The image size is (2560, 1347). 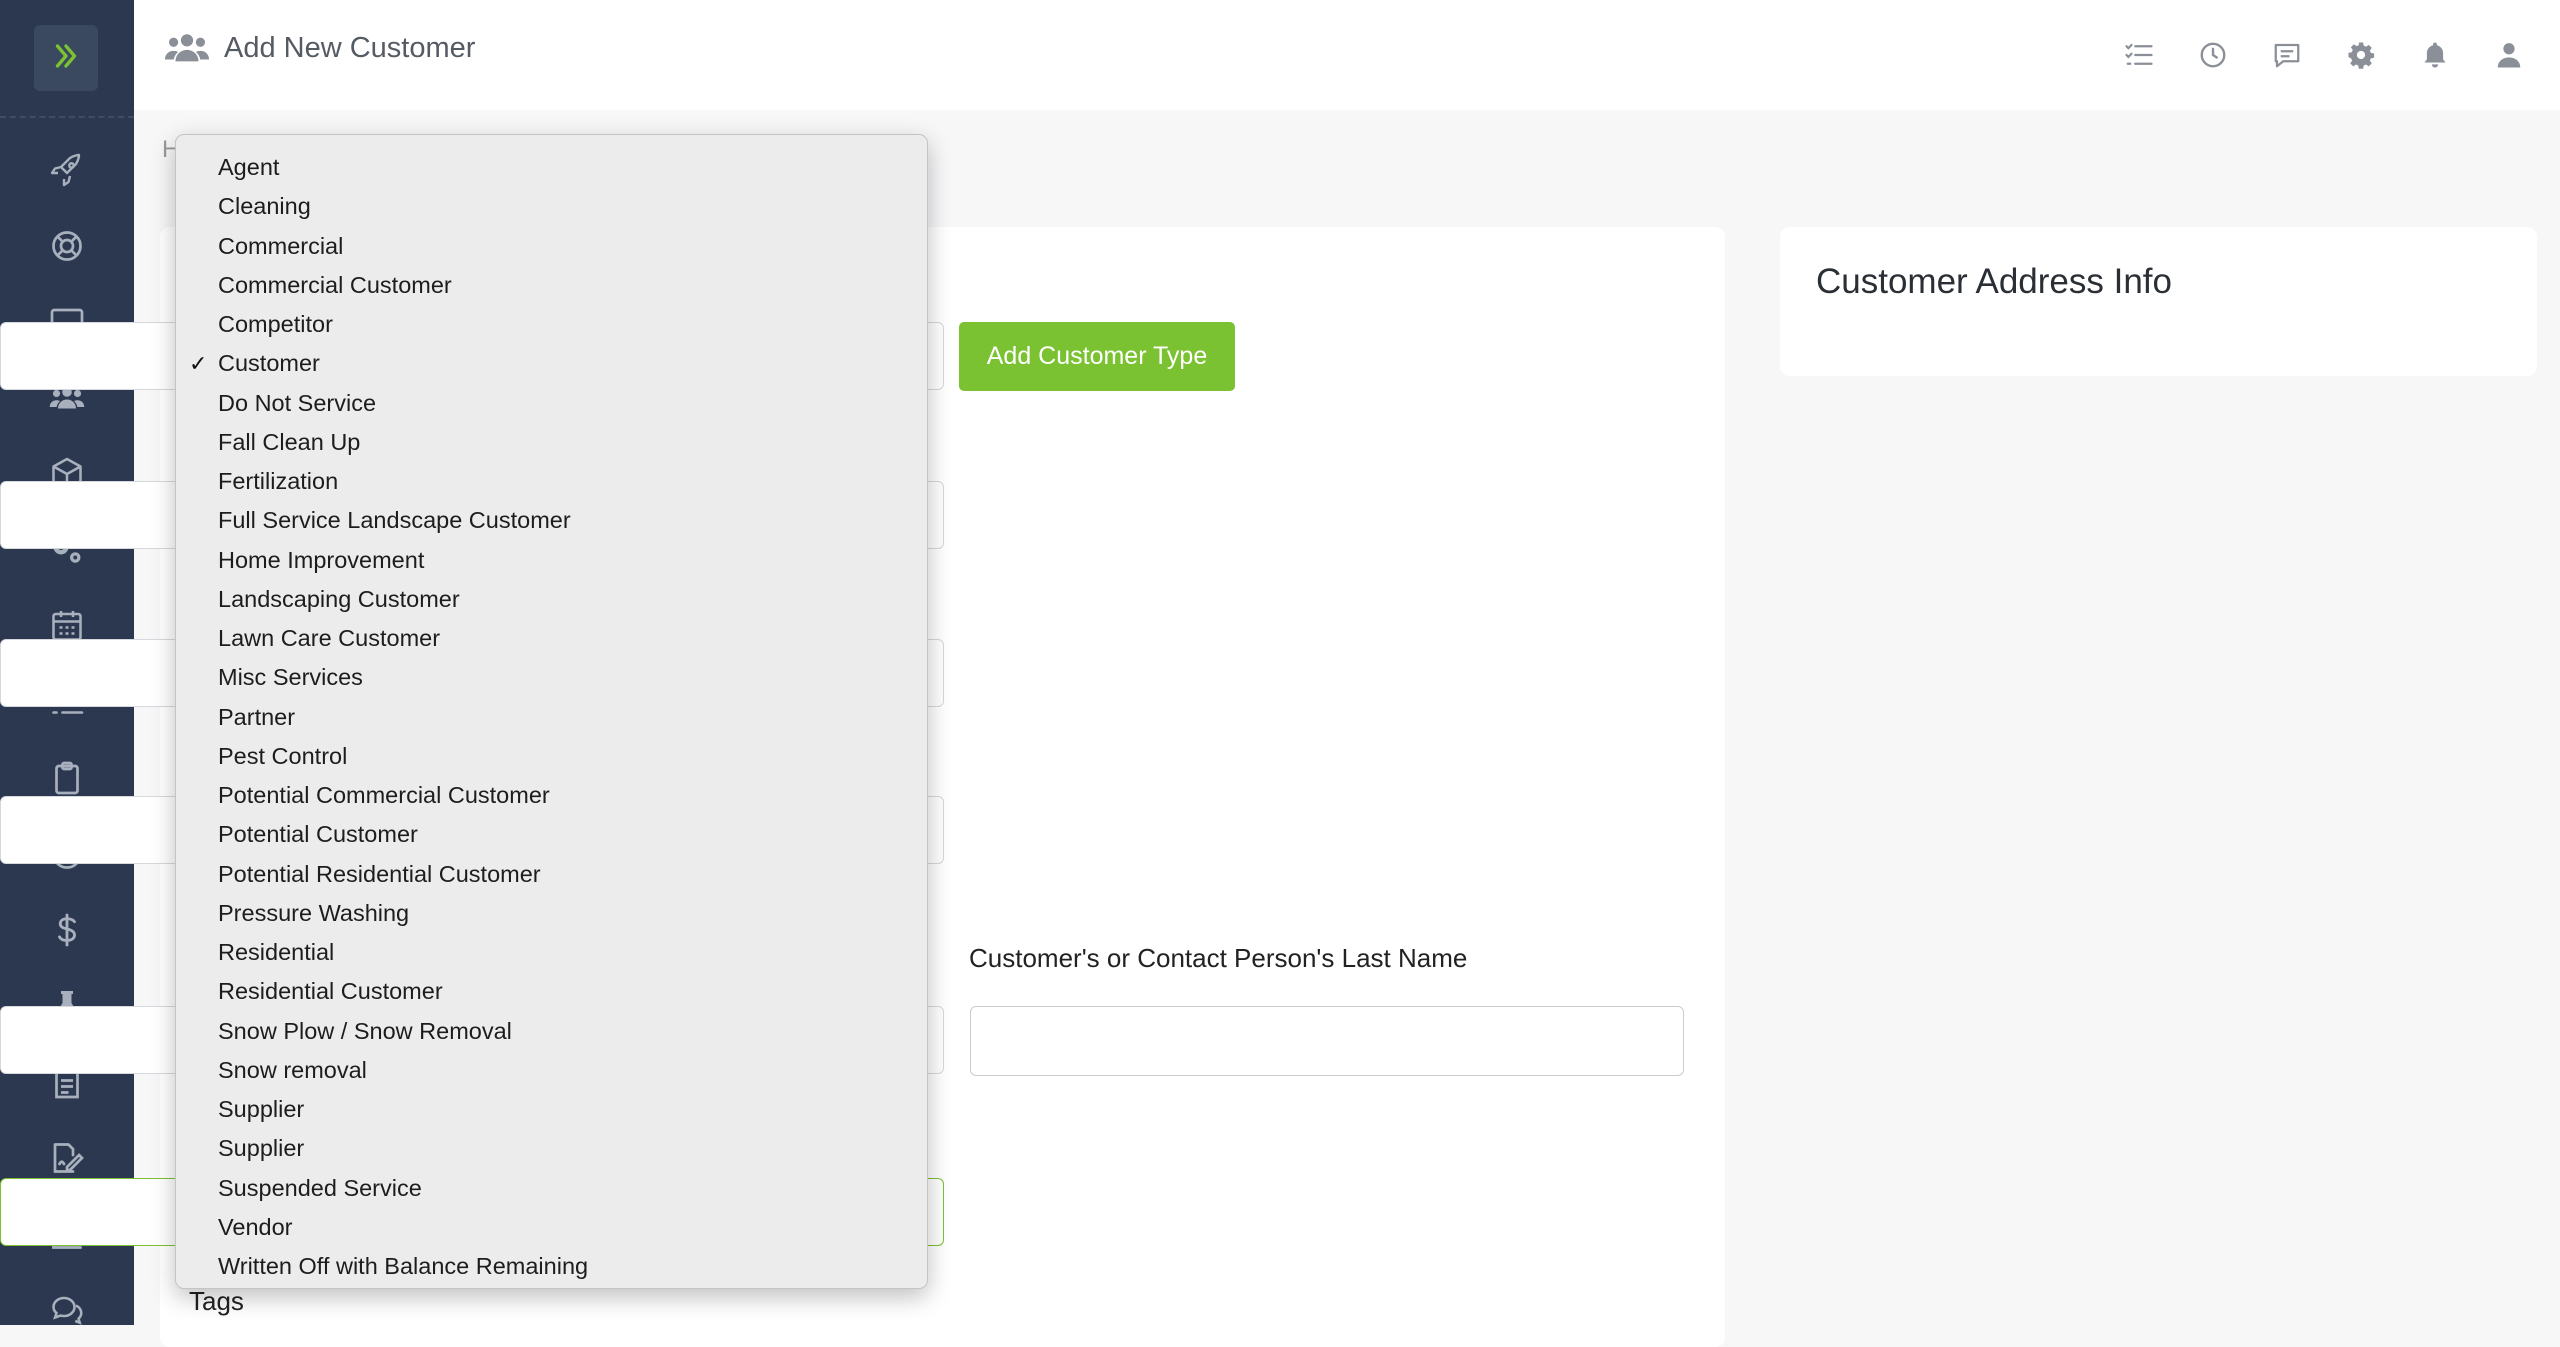 I want to click on dropdown-option-label: Do Not Service, so click(x=297, y=402).